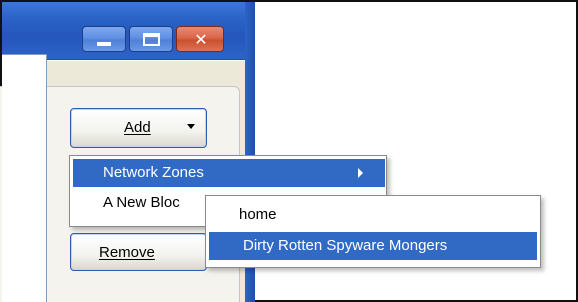 This screenshot has width=578, height=302. I want to click on network-zones-submenu: home Dirty Rotten Spyware Mongers, so click(373, 231).